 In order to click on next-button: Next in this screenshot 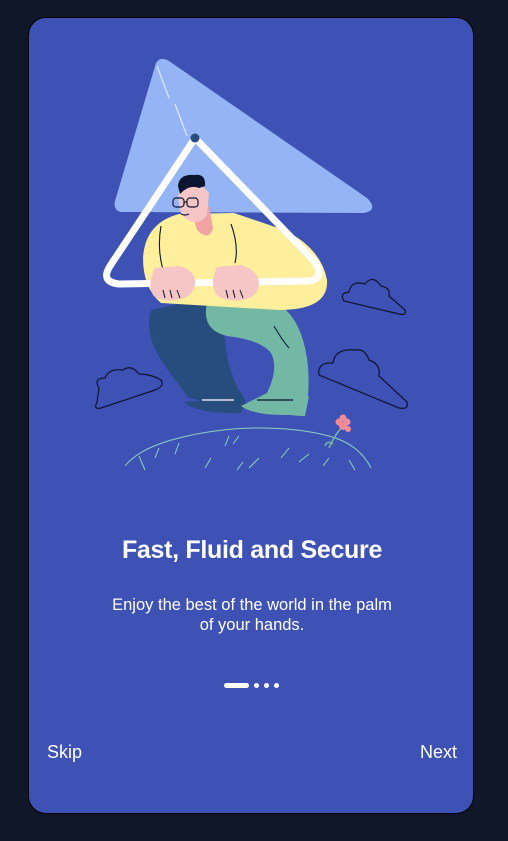, I will do `click(438, 752)`.